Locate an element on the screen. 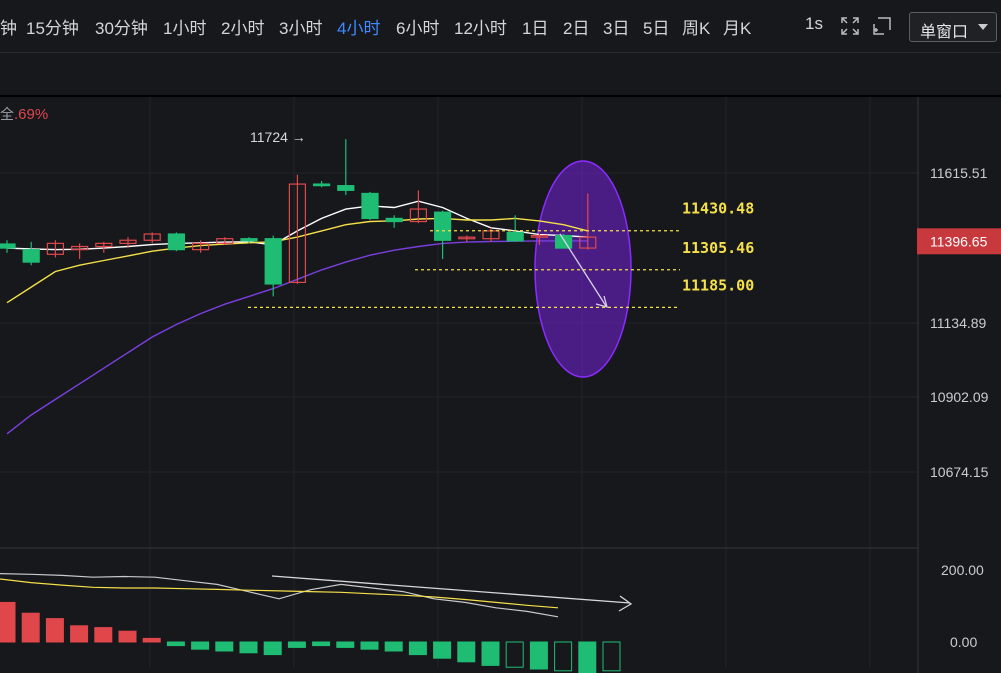 The height and width of the screenshot is (673, 1001). current-price-label: 11396.65 is located at coordinates (959, 241).